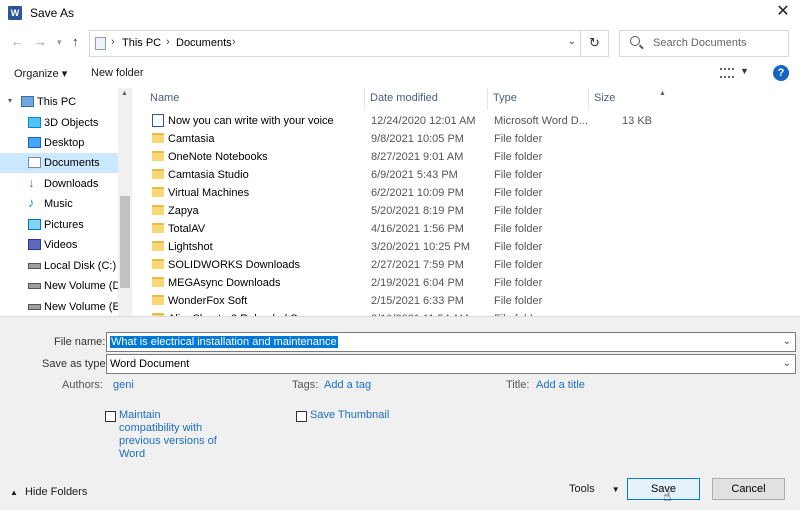 This screenshot has width=800, height=510. What do you see at coordinates (183, 211) in the screenshot?
I see `cell-name: Zapya` at bounding box center [183, 211].